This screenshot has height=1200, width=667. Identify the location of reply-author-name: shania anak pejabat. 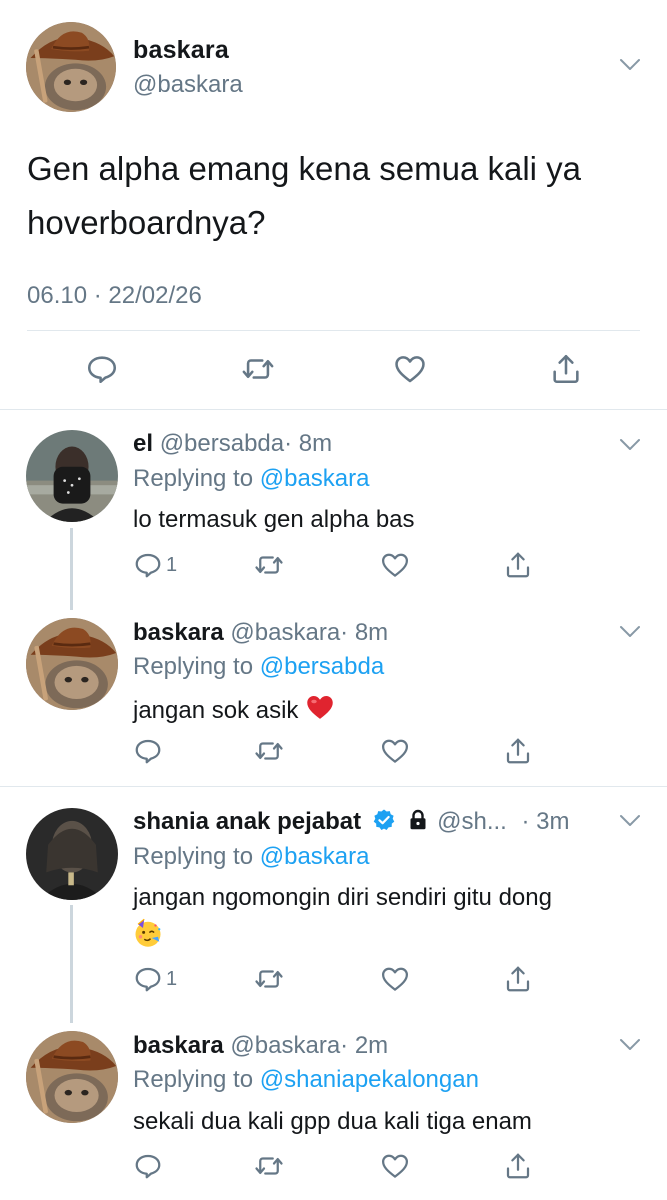
(247, 821).